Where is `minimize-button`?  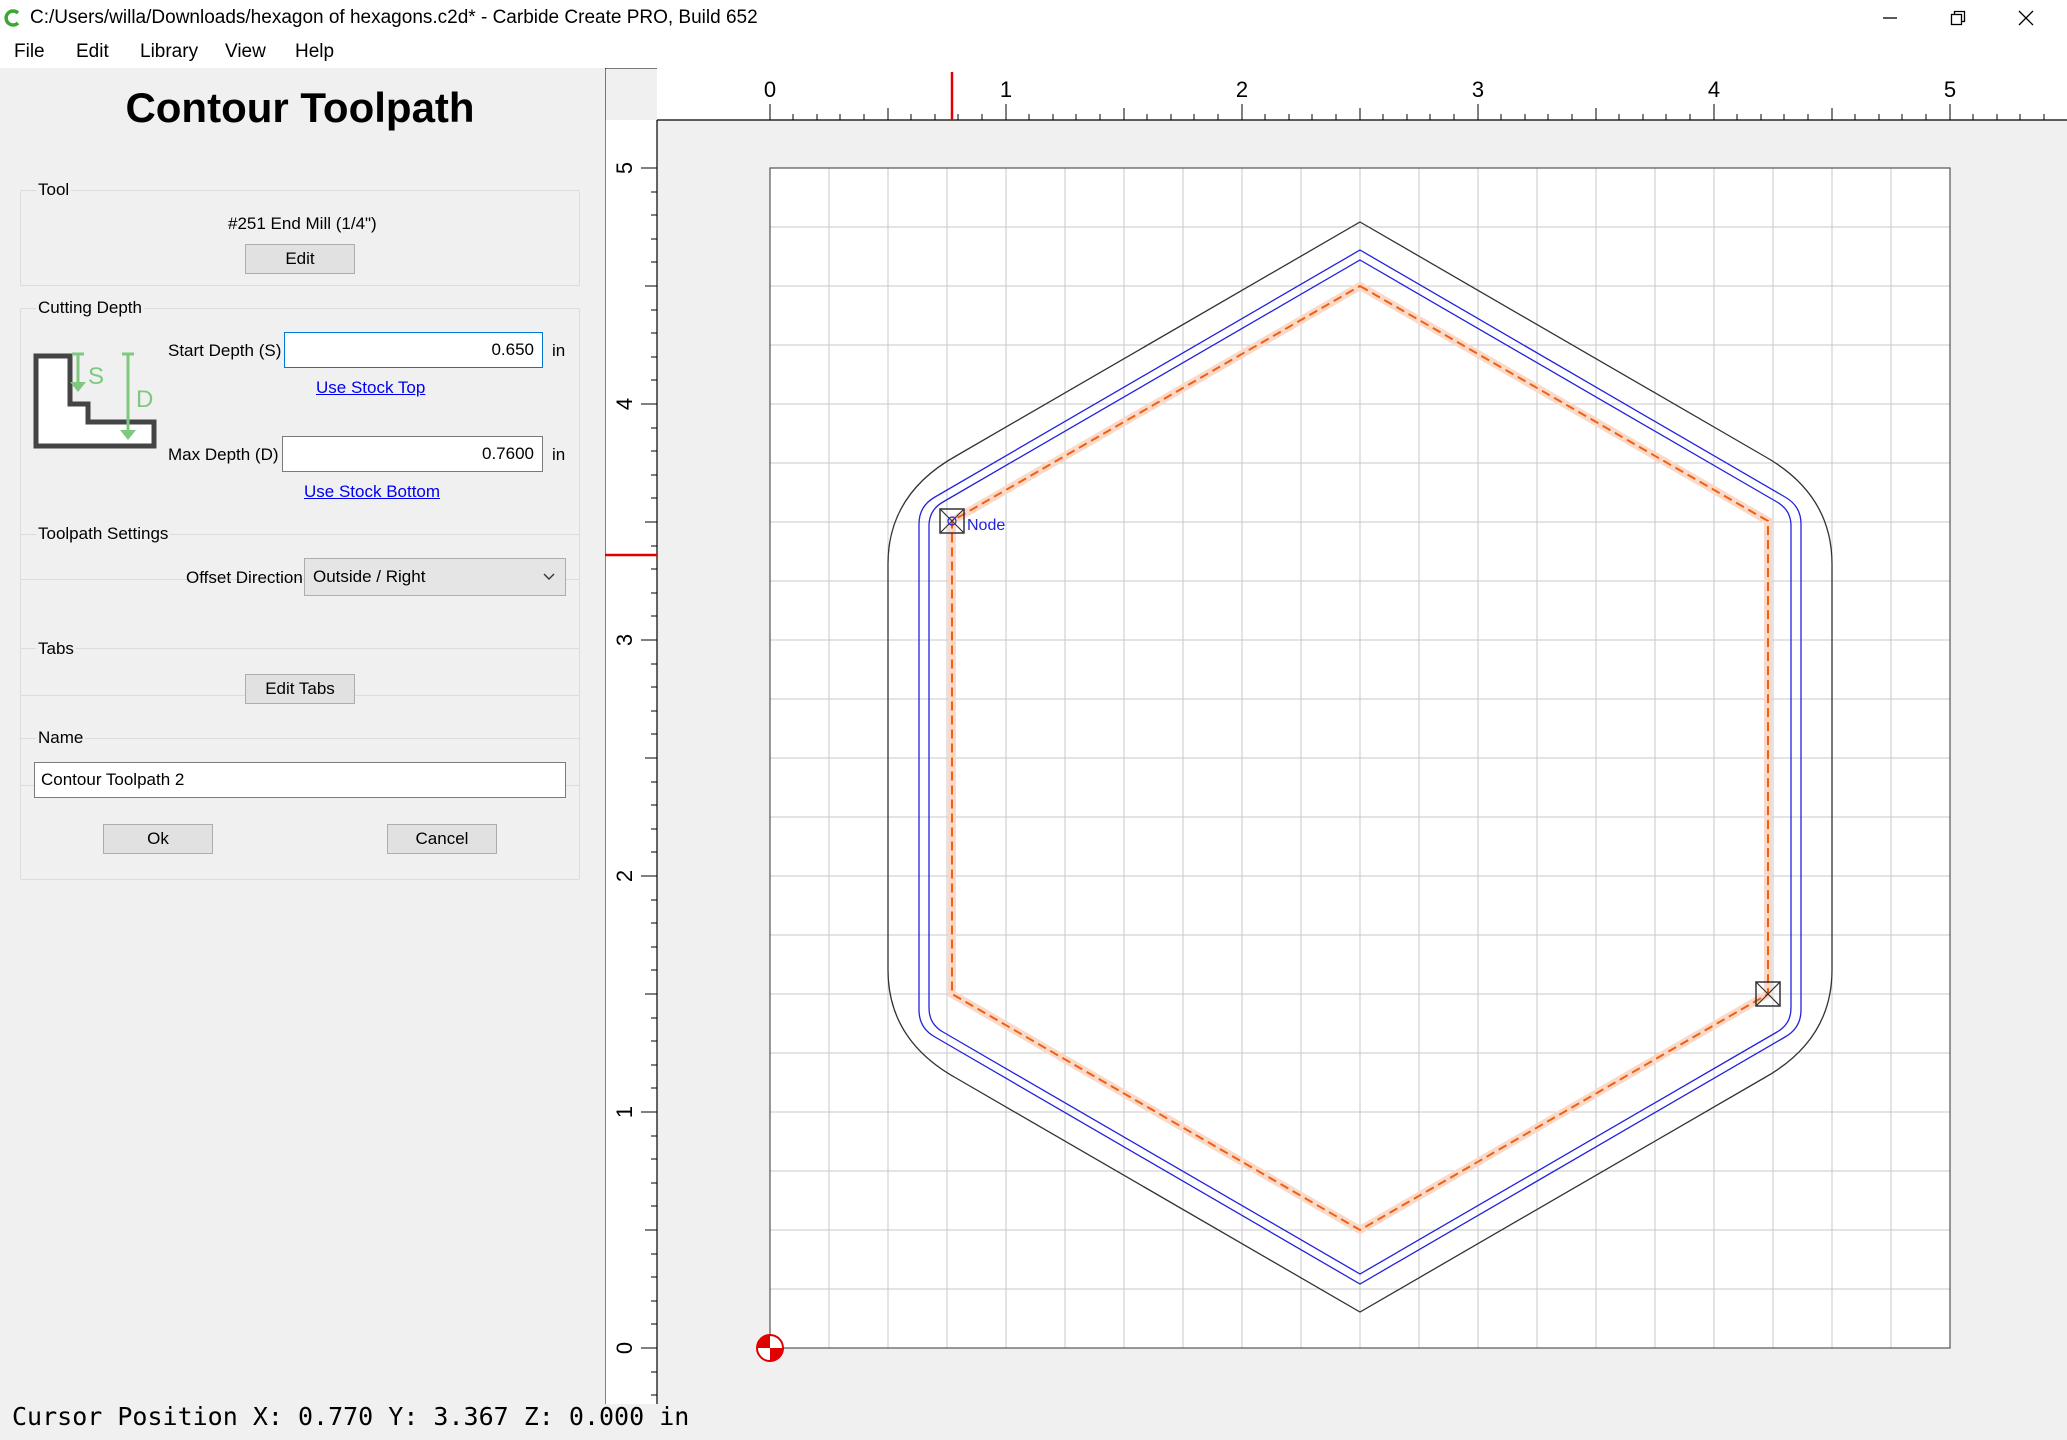
minimize-button is located at coordinates (1890, 18).